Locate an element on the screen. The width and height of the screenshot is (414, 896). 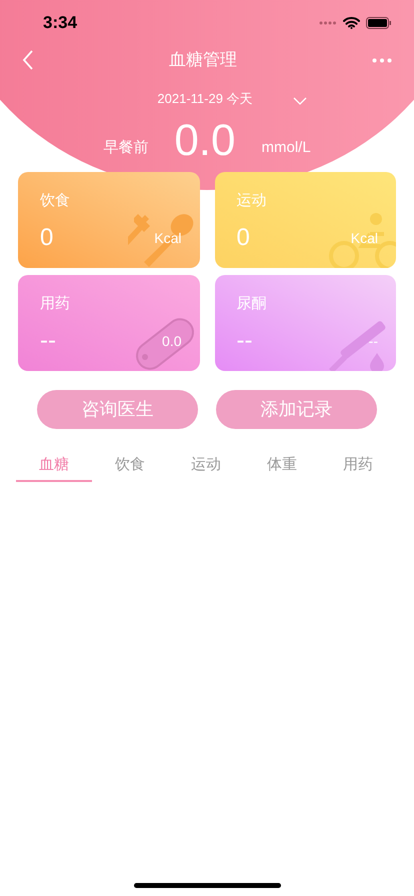
signal-icon is located at coordinates (328, 23).